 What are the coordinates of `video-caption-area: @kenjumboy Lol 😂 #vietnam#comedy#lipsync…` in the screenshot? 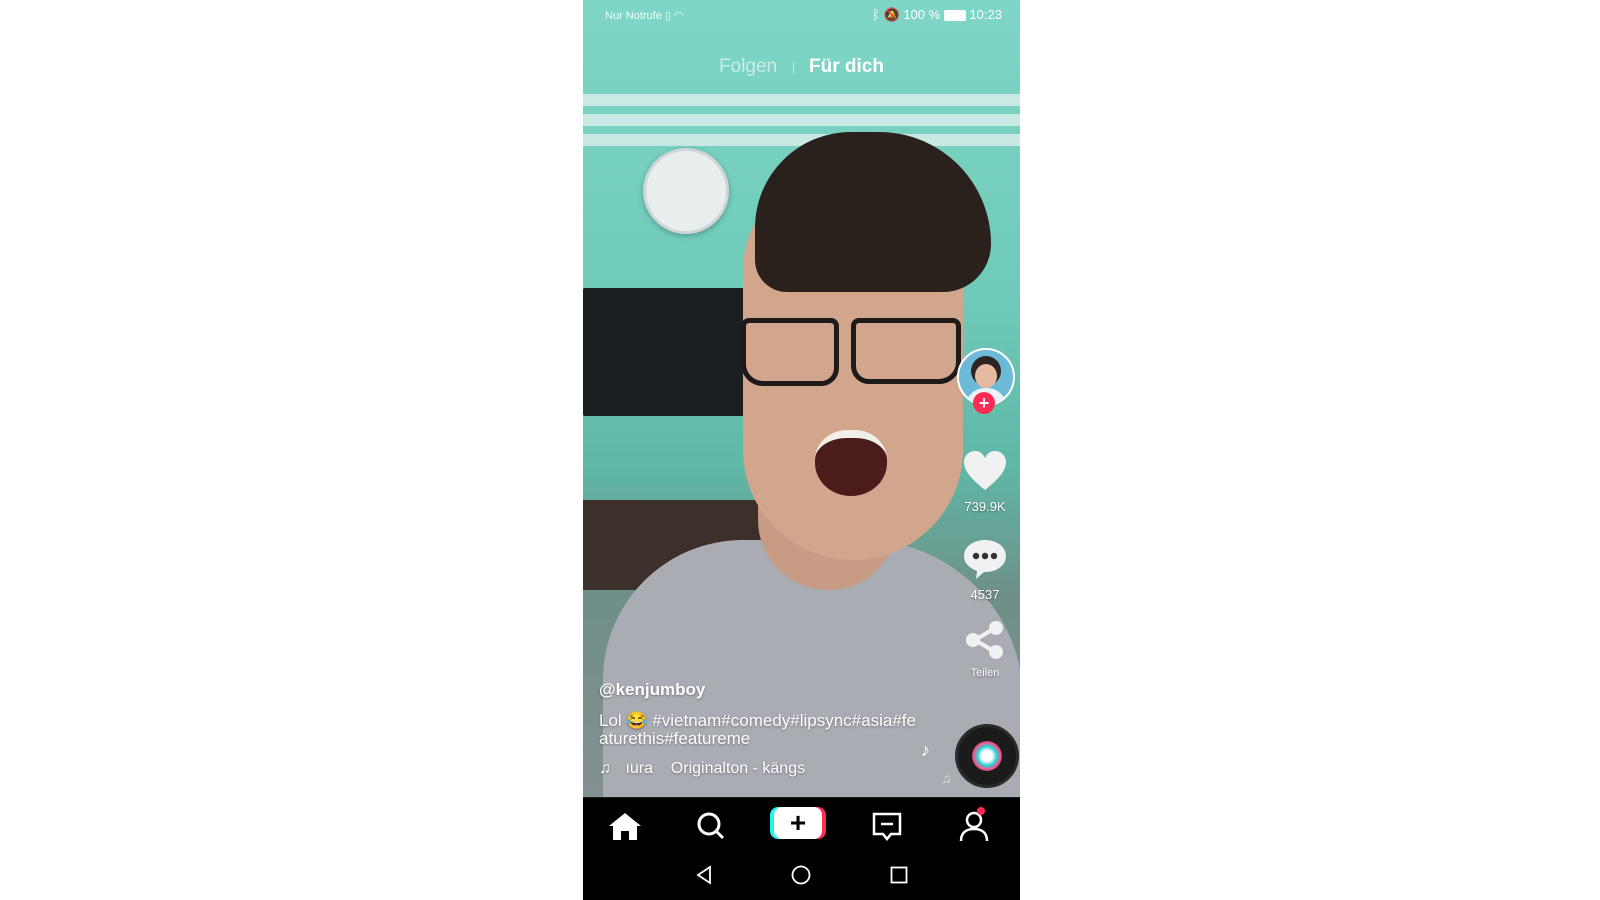 It's located at (764, 729).